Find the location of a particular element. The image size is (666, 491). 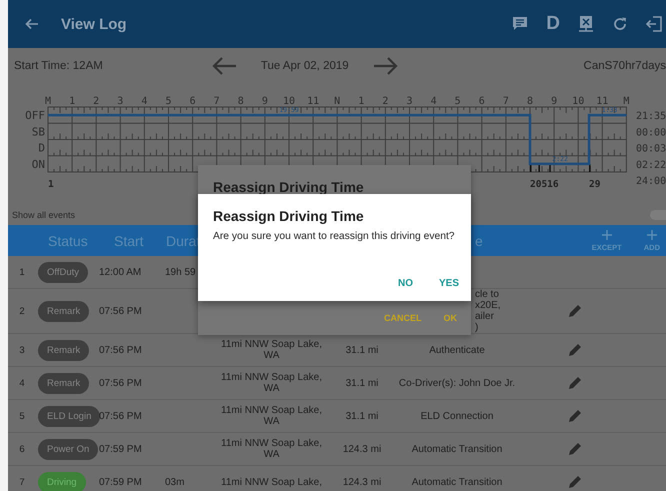

row-number: 3 is located at coordinates (22, 350).